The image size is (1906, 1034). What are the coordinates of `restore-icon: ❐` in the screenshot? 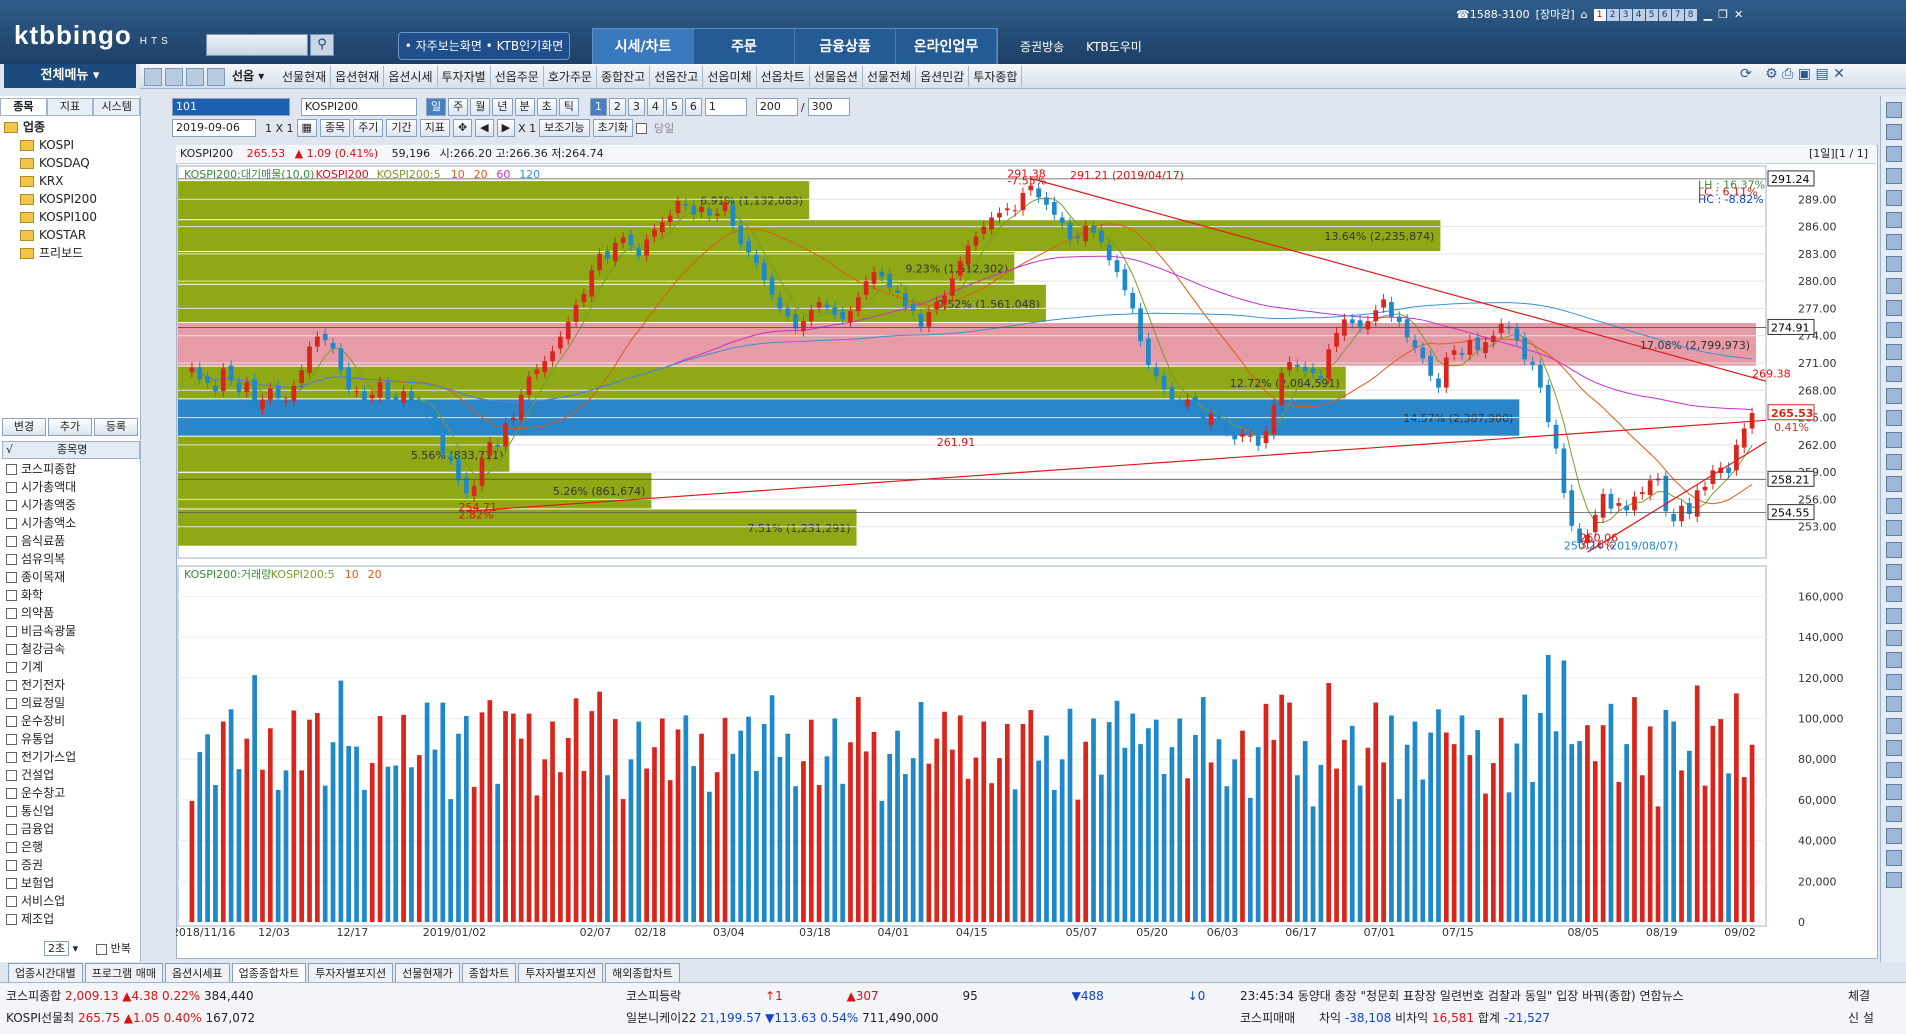 It's located at (1723, 14).